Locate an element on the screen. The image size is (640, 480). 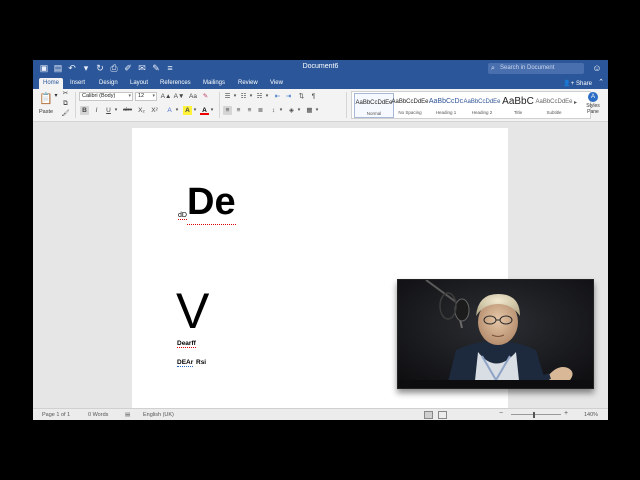
undo-dropdown-icon: ▾ is located at coordinates (86, 68).